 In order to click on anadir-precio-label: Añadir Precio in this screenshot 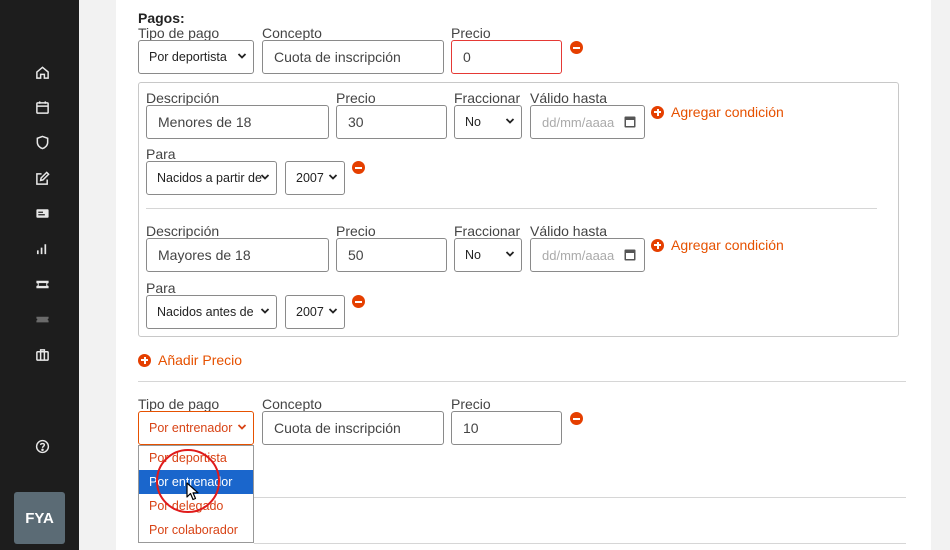, I will do `click(200, 360)`.